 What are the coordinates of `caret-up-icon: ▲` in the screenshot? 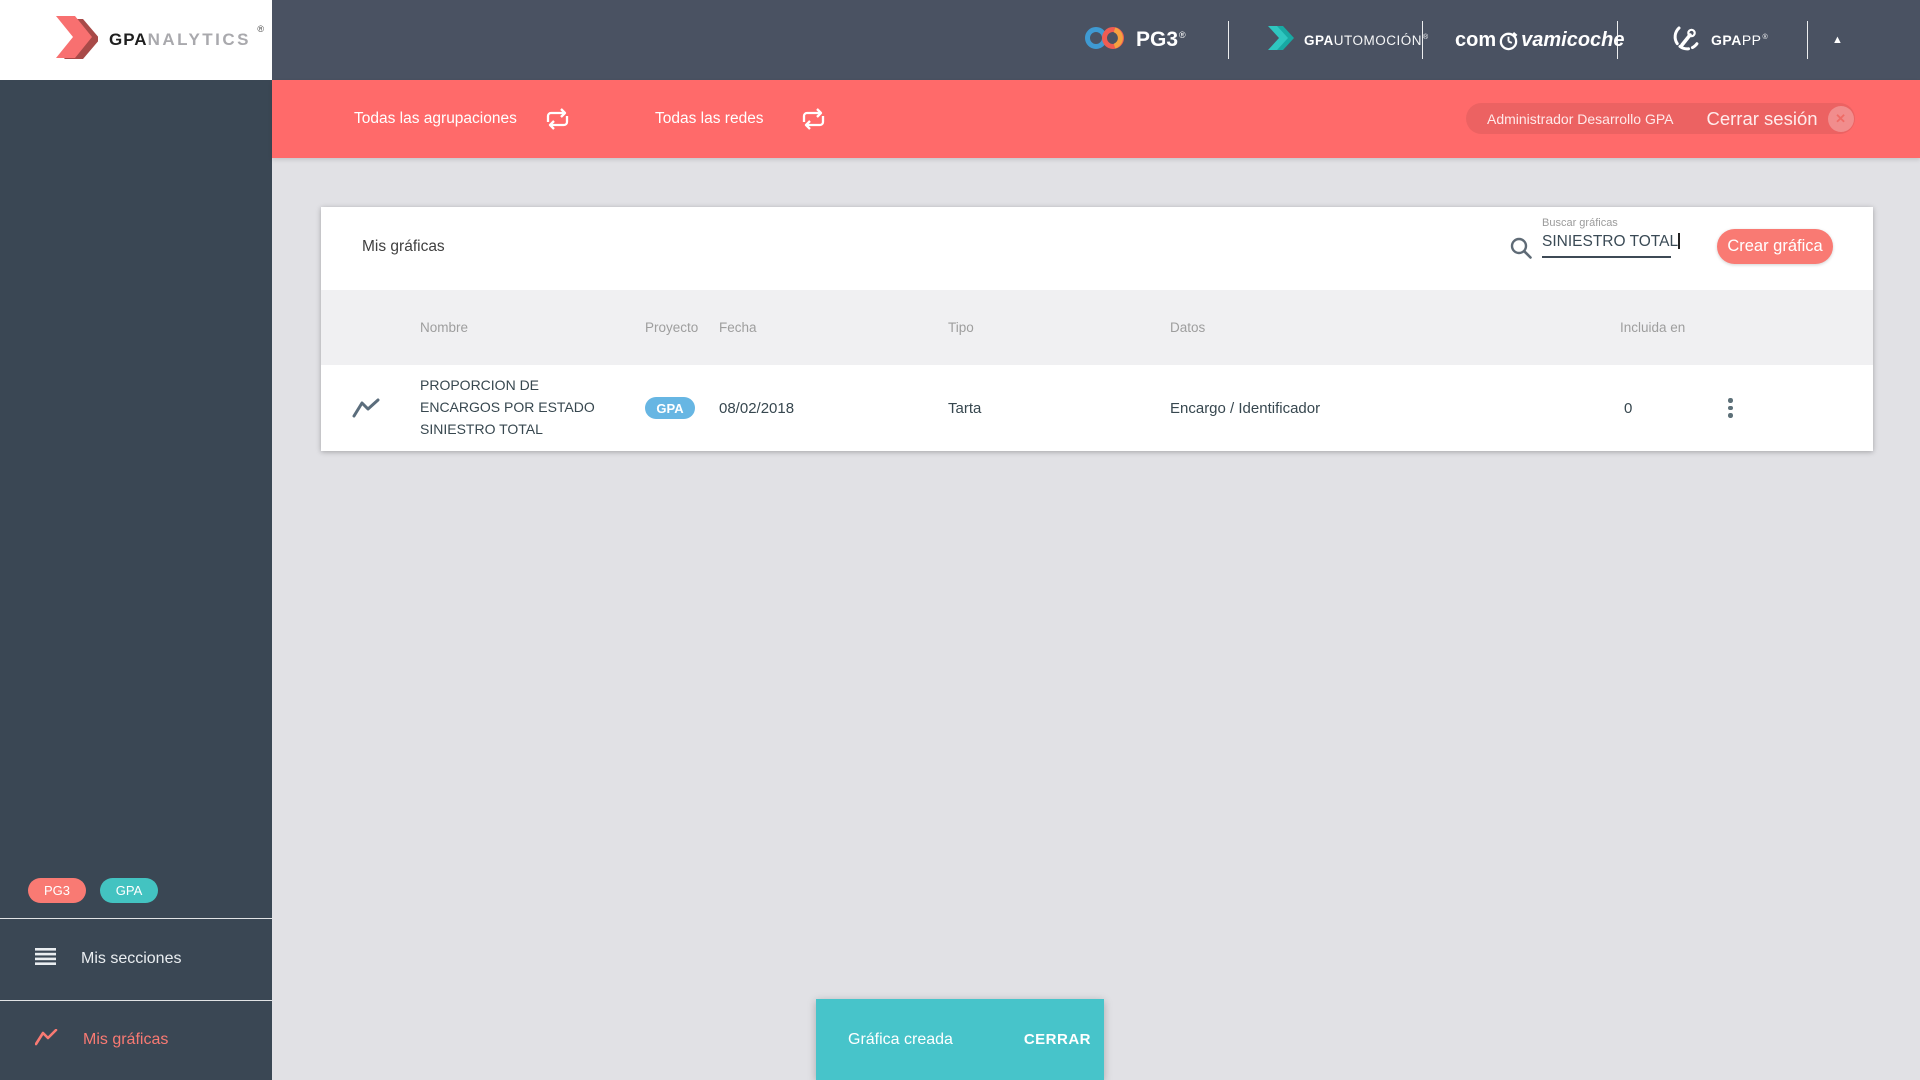 It's located at (1837, 40).